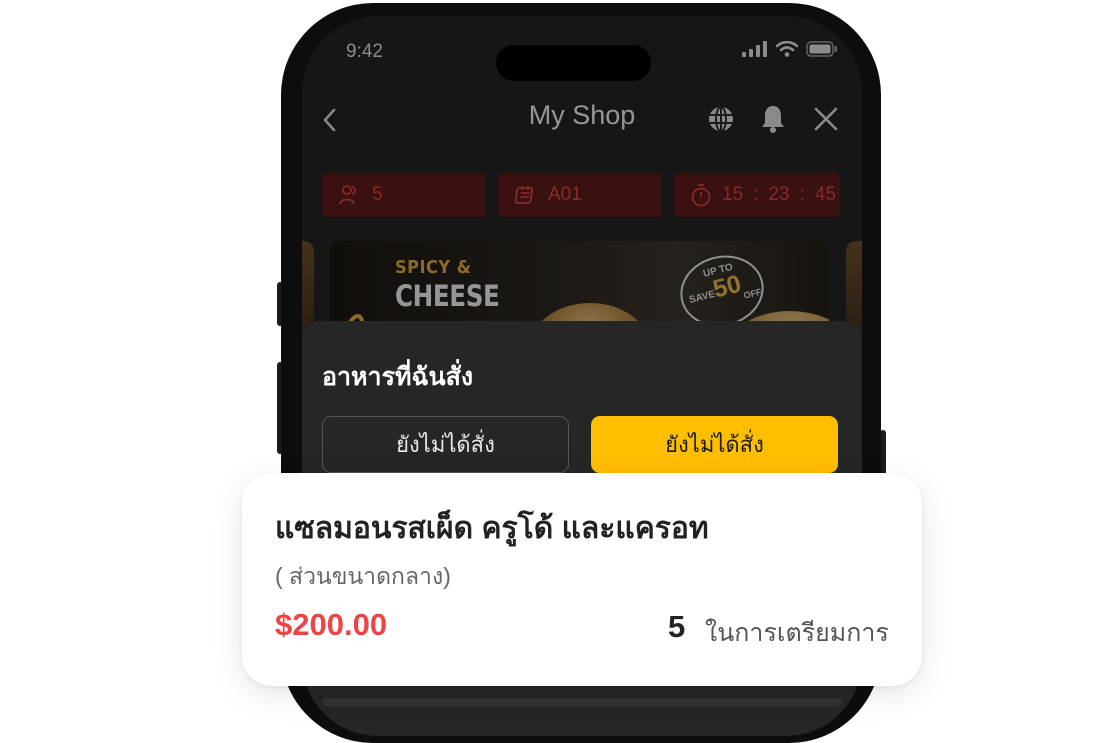 Image resolution: width=1120 pixels, height=743 pixels. I want to click on close-button, so click(826, 119).